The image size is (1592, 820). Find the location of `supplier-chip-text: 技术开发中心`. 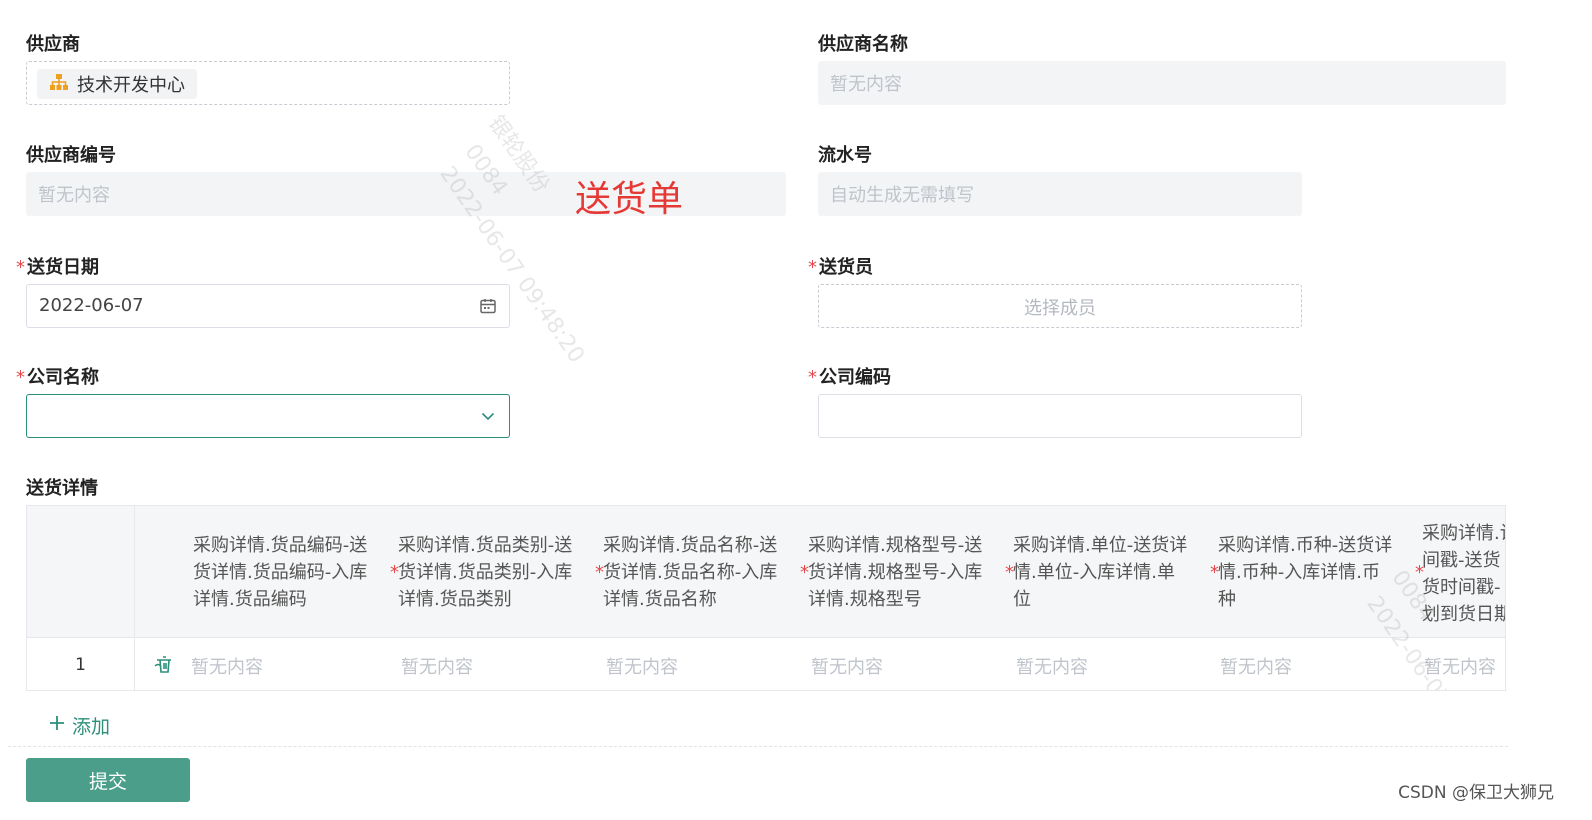

supplier-chip-text: 技术开发中心 is located at coordinates (131, 85).